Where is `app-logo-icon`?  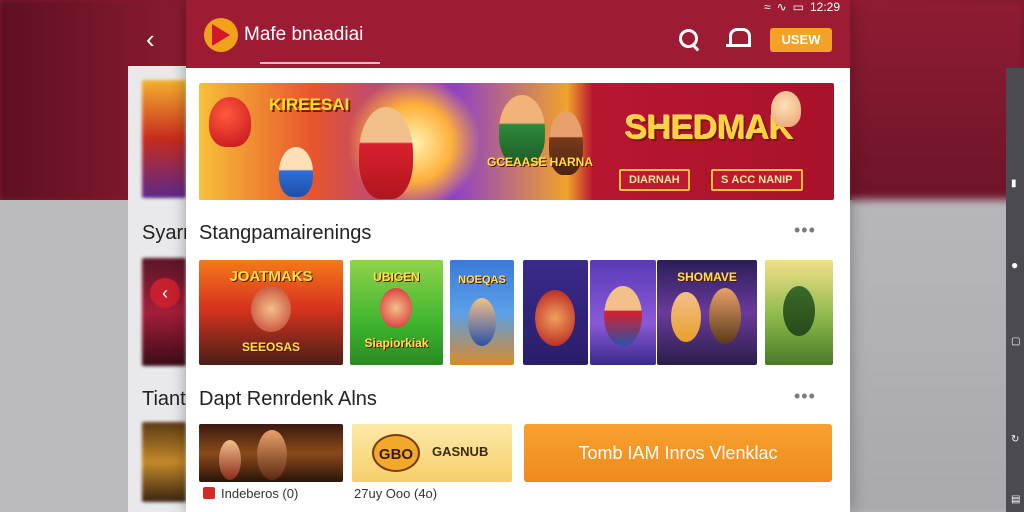 app-logo-icon is located at coordinates (221, 35).